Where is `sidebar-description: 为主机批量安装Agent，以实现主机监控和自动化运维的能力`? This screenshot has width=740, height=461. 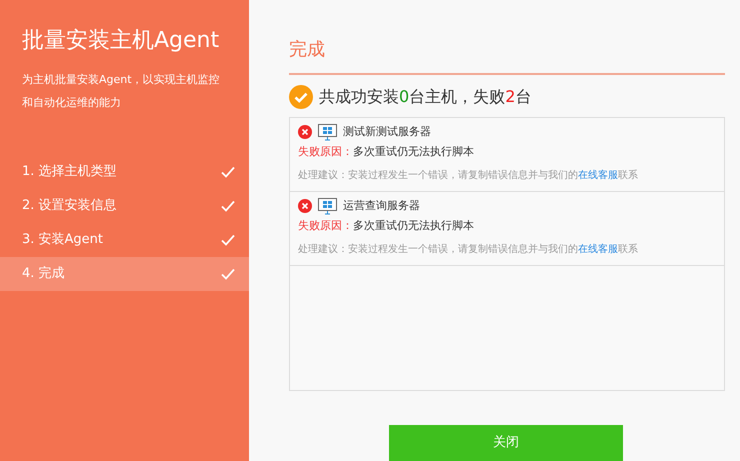
sidebar-description: 为主机批量安装Agent，以实现主机监控和自动化运维的能力 is located at coordinates (121, 91).